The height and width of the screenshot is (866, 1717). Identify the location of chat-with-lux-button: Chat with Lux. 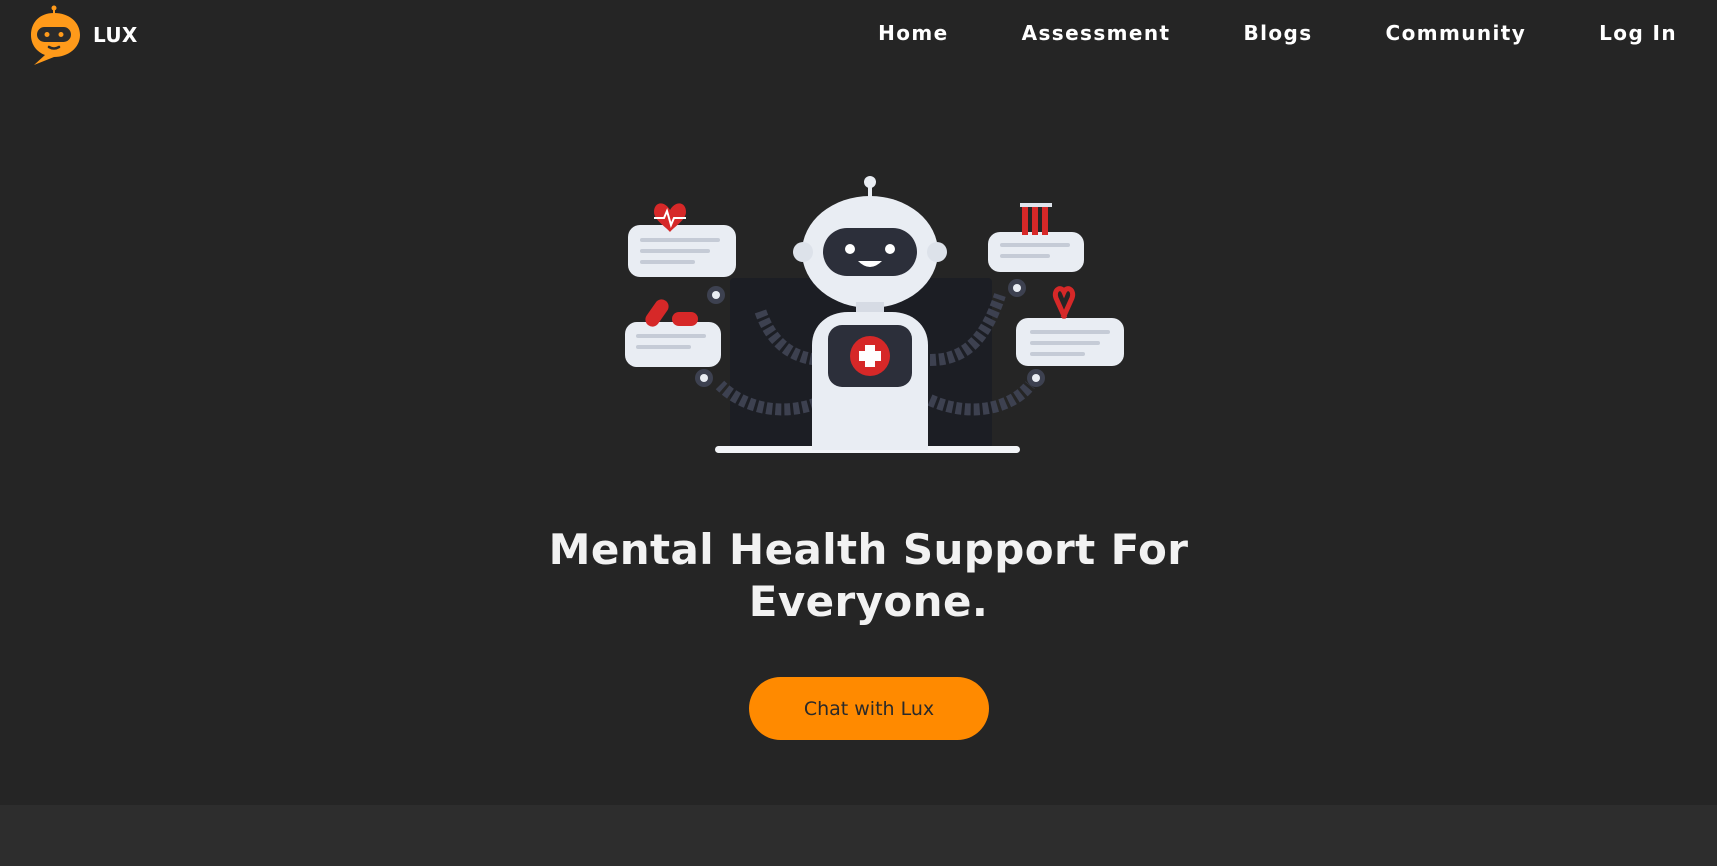
(869, 708).